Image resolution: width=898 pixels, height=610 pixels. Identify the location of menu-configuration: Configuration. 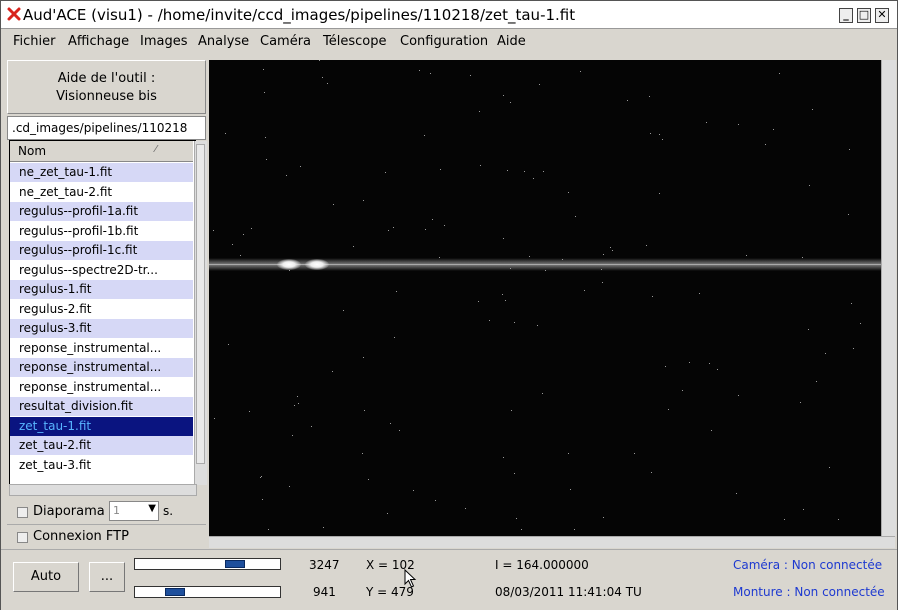
(444, 41).